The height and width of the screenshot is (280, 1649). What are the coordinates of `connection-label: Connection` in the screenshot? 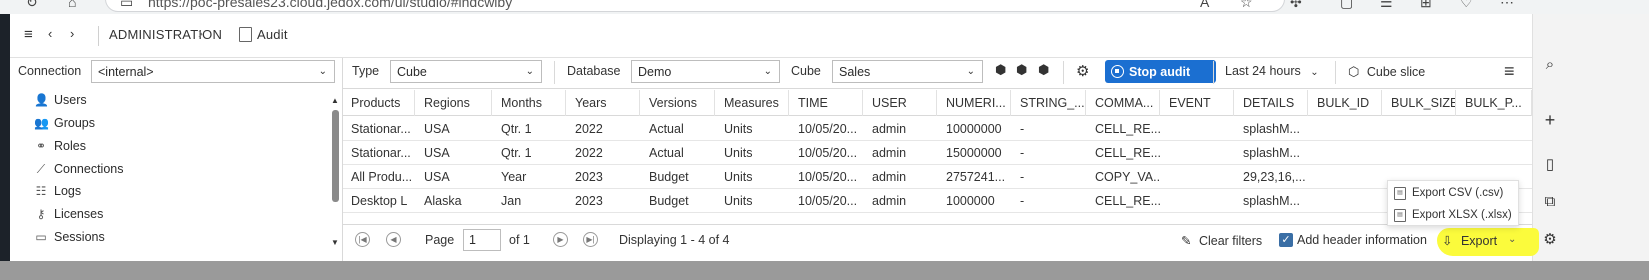 It's located at (50, 71).